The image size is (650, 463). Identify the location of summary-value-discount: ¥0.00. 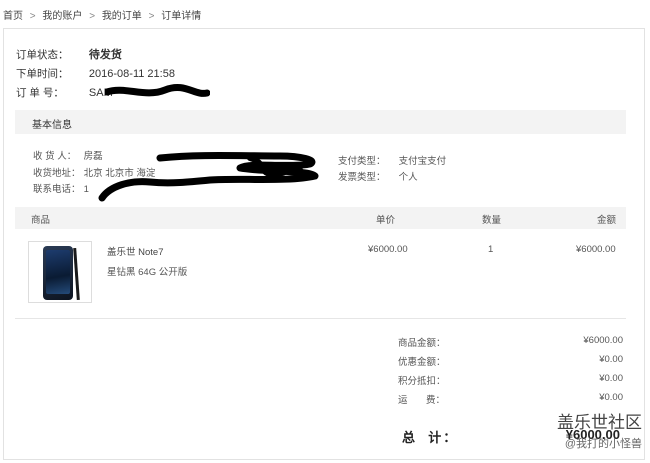
(611, 359).